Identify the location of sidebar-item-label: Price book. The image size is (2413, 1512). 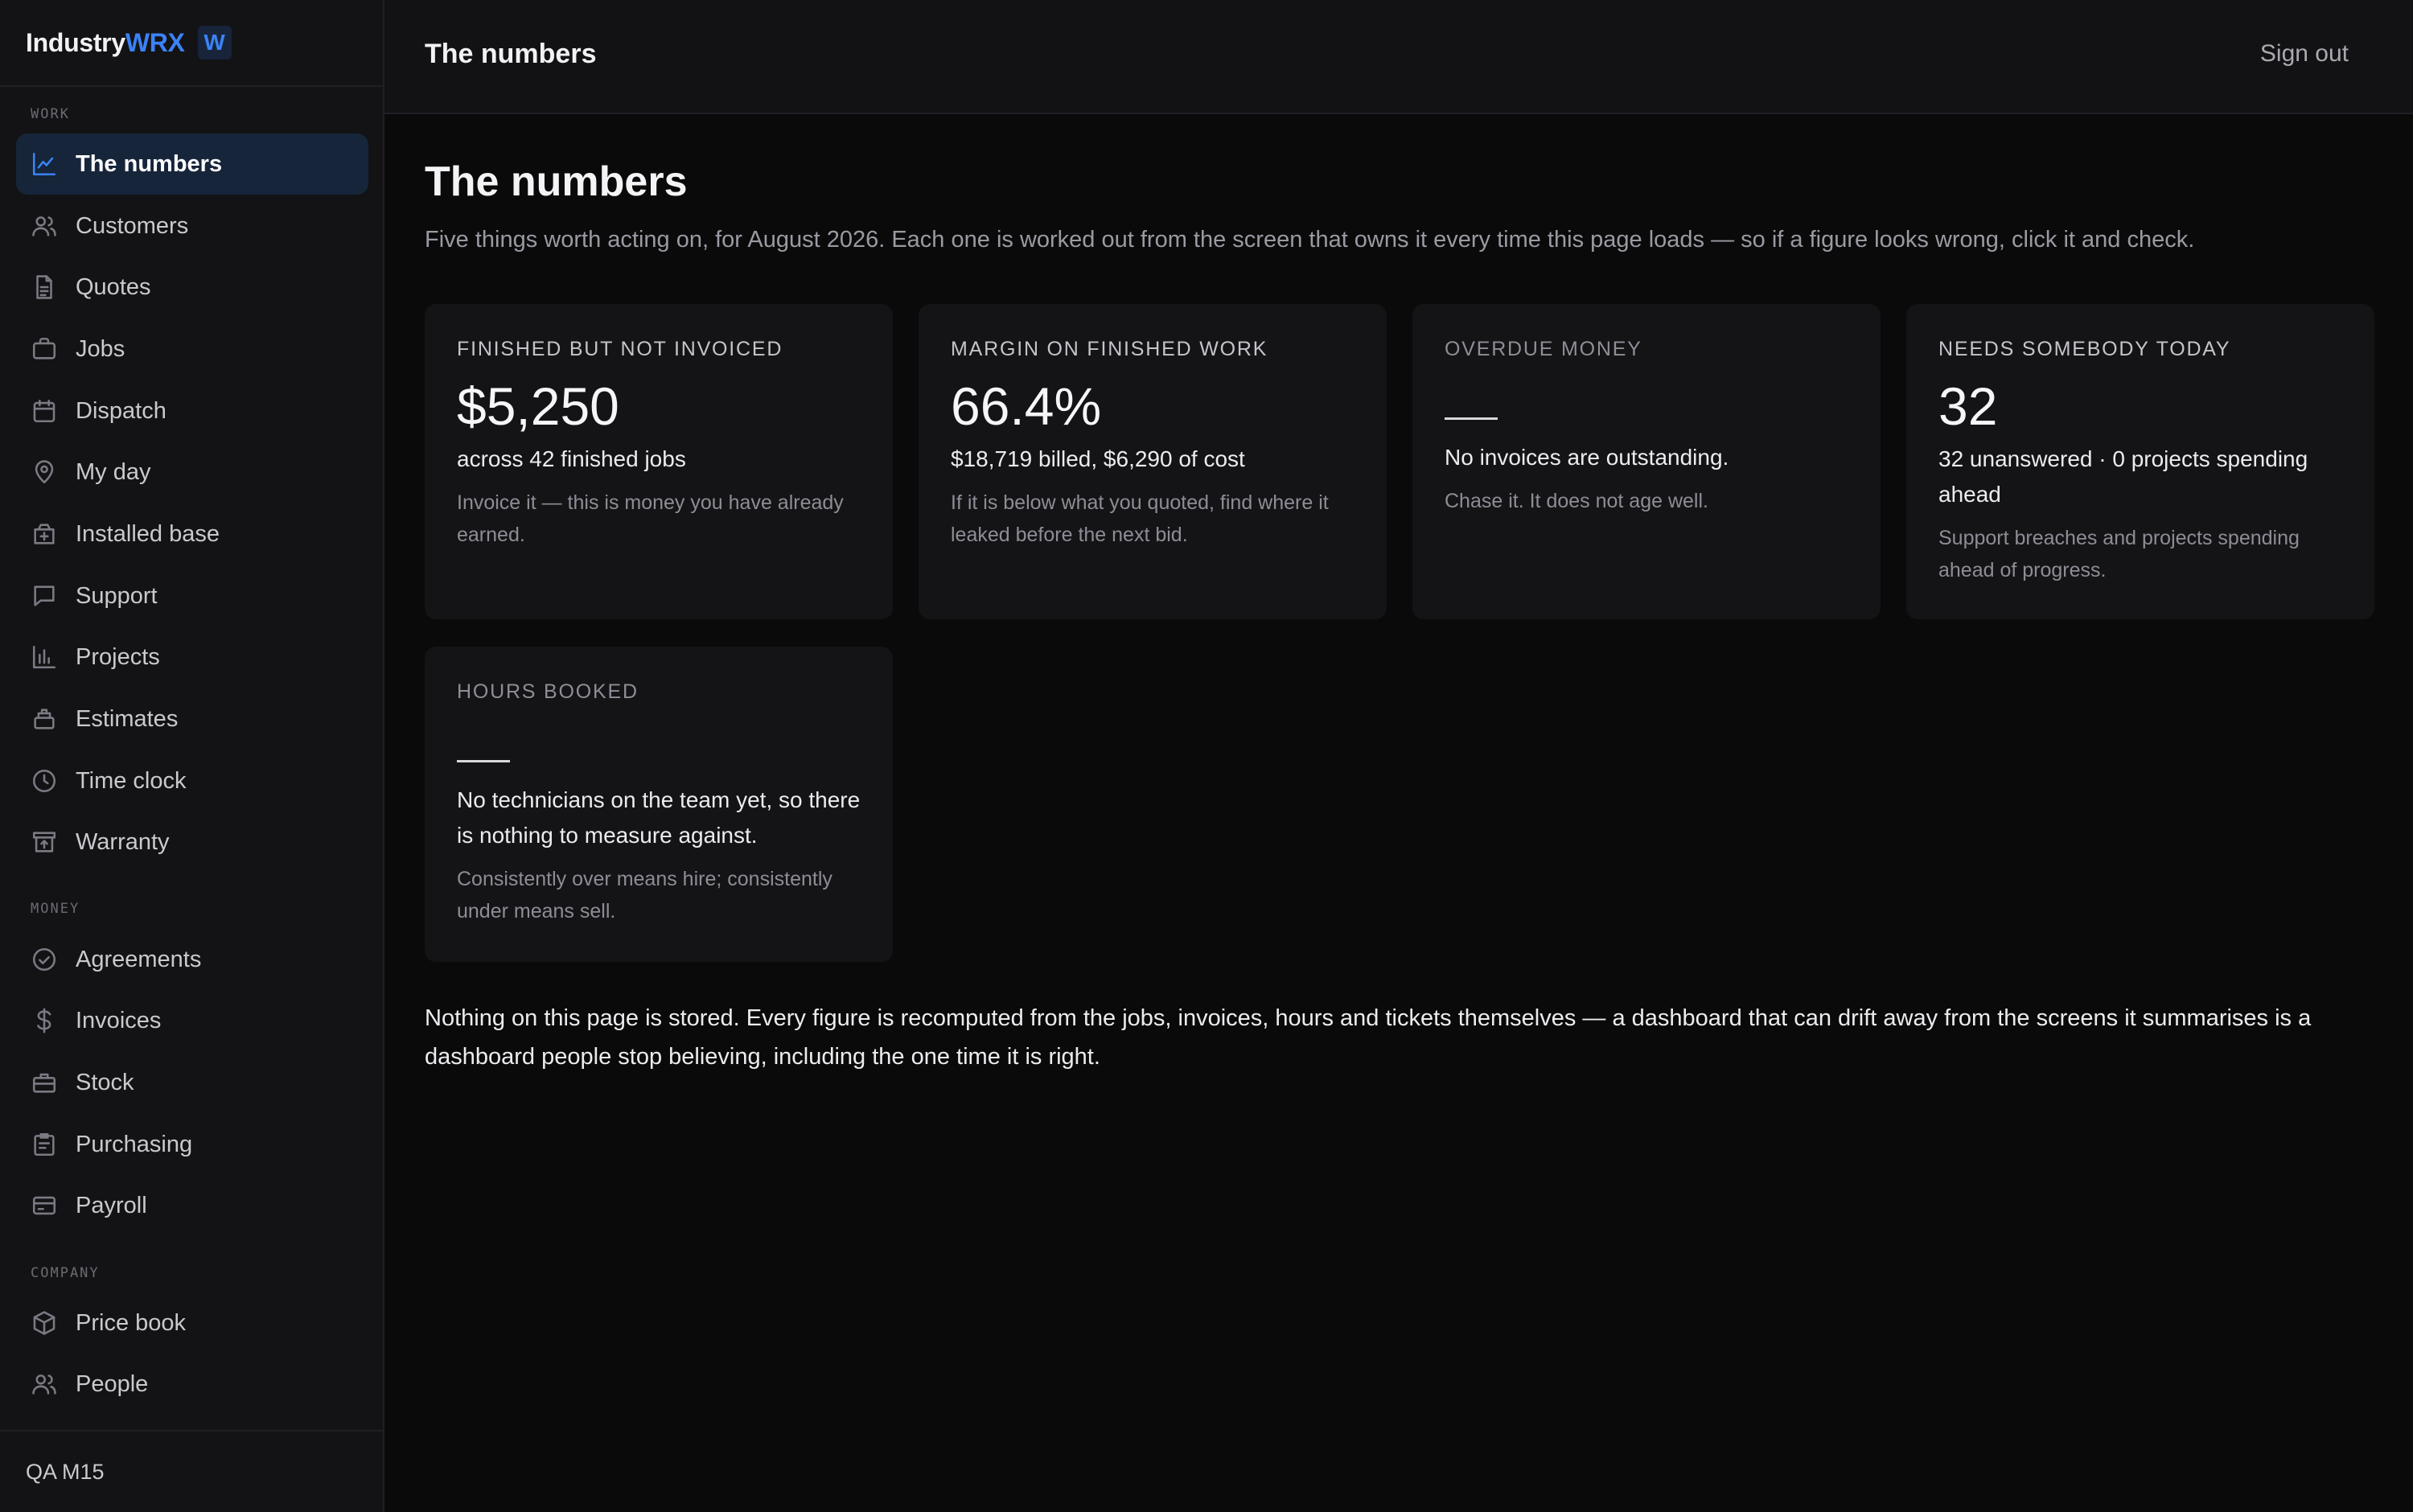
(131, 1323).